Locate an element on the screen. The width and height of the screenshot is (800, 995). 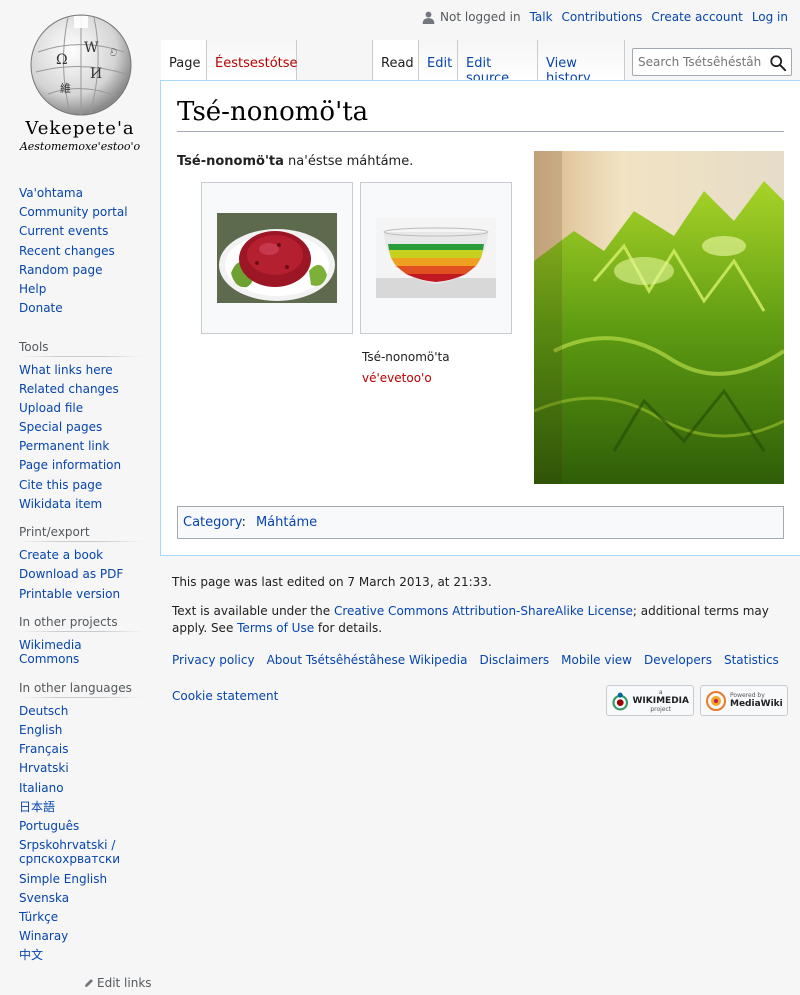
sidebar-item-donate: Donate is located at coordinates (41, 308).